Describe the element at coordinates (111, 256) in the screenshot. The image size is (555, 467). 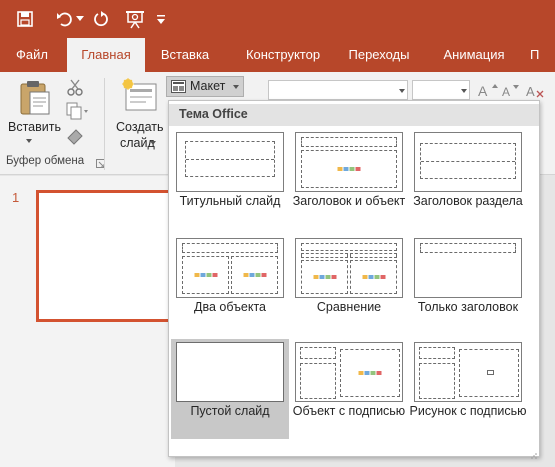
I see `slide-thumbnail` at that location.